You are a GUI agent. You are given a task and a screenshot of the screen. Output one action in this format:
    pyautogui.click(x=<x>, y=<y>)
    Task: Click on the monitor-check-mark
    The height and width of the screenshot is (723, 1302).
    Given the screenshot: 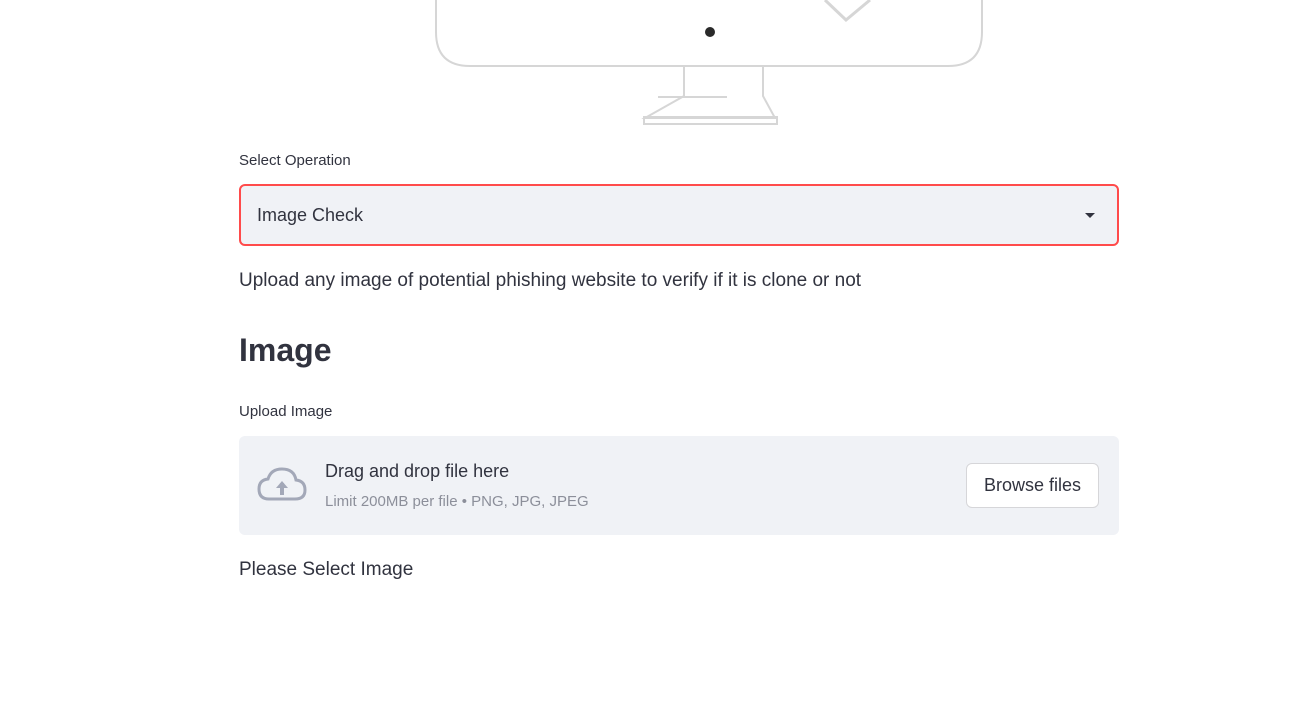 What is the action you would take?
    pyautogui.click(x=847, y=11)
    